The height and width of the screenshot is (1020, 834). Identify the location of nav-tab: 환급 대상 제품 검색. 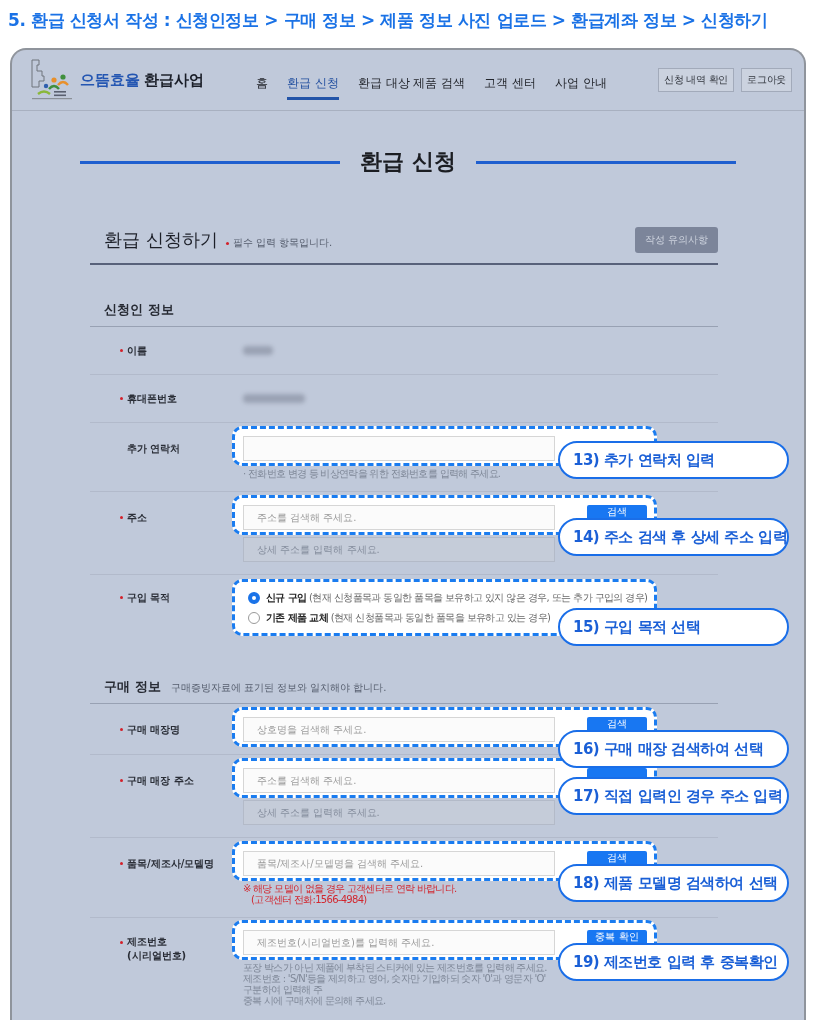
(411, 83).